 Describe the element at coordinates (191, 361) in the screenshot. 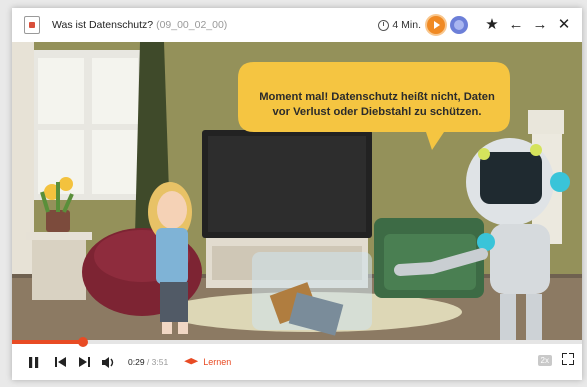

I see `graduation-cap-icon` at that location.